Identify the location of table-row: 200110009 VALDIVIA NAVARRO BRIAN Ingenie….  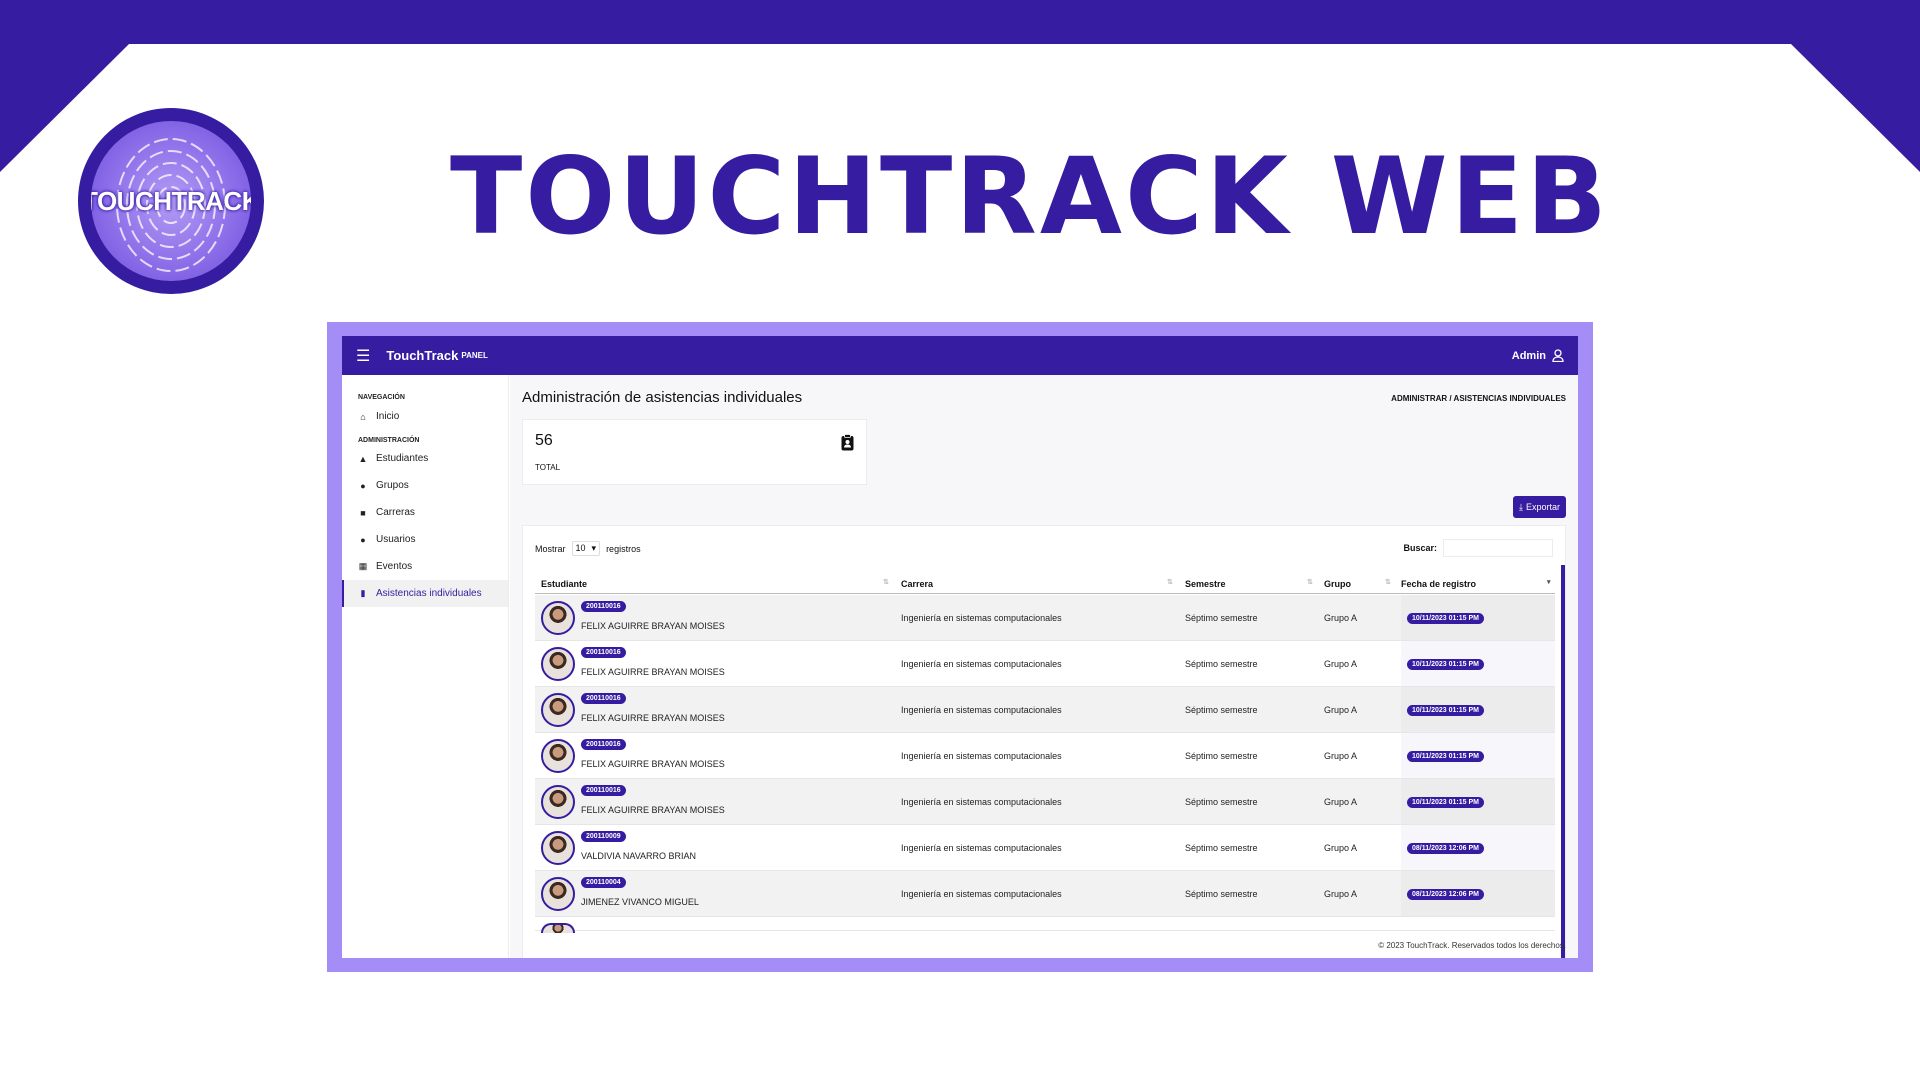
(1045, 848).